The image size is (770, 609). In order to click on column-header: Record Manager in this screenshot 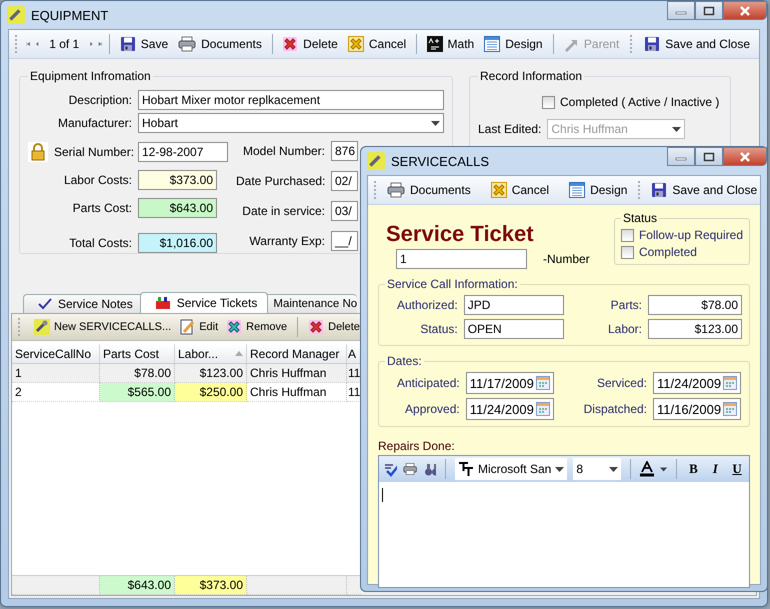, I will do `click(297, 353)`.